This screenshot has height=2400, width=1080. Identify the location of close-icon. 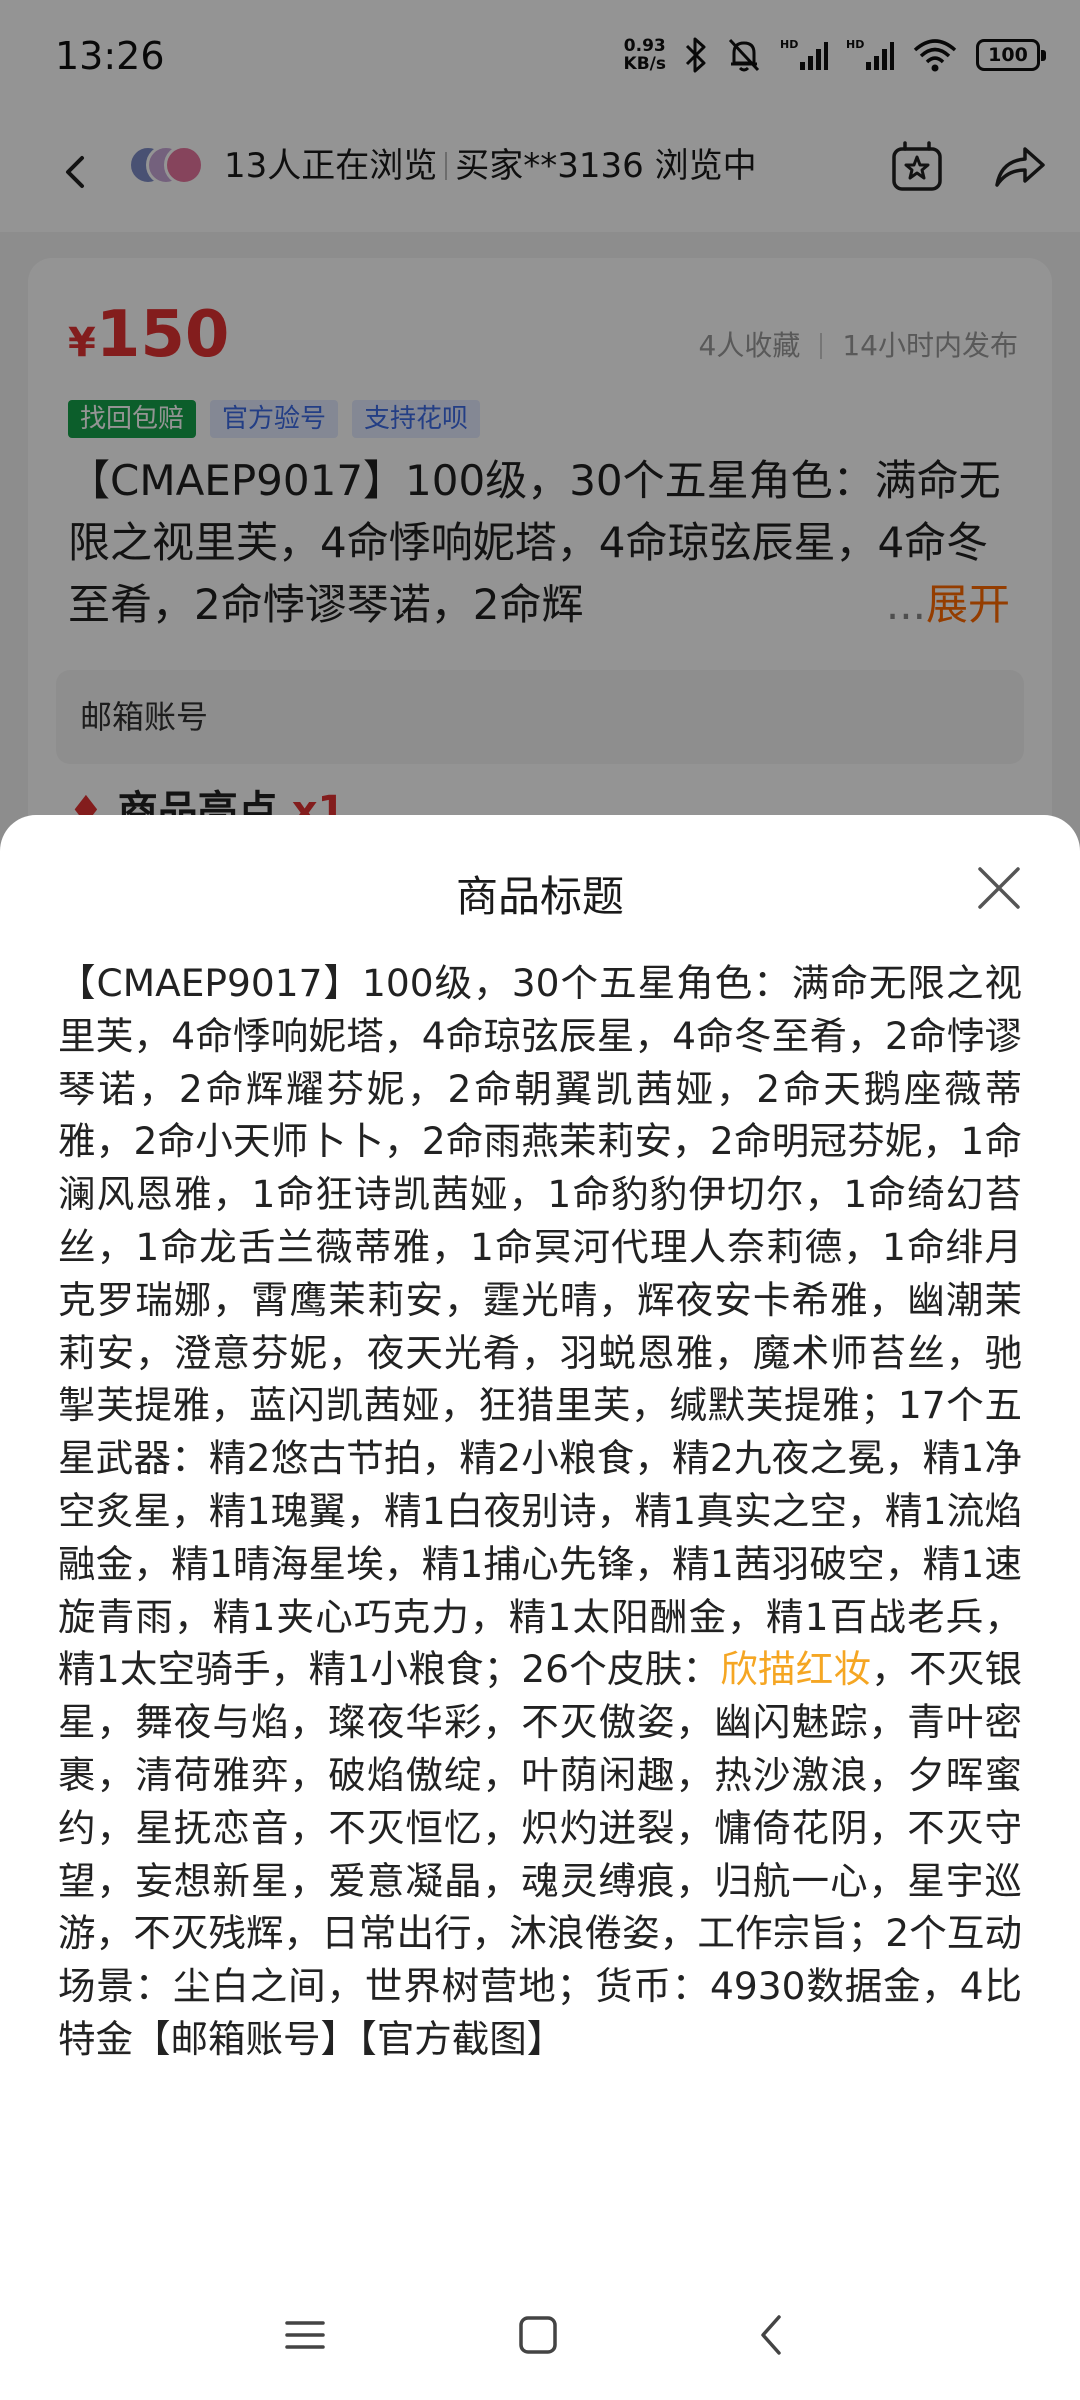
(999, 888).